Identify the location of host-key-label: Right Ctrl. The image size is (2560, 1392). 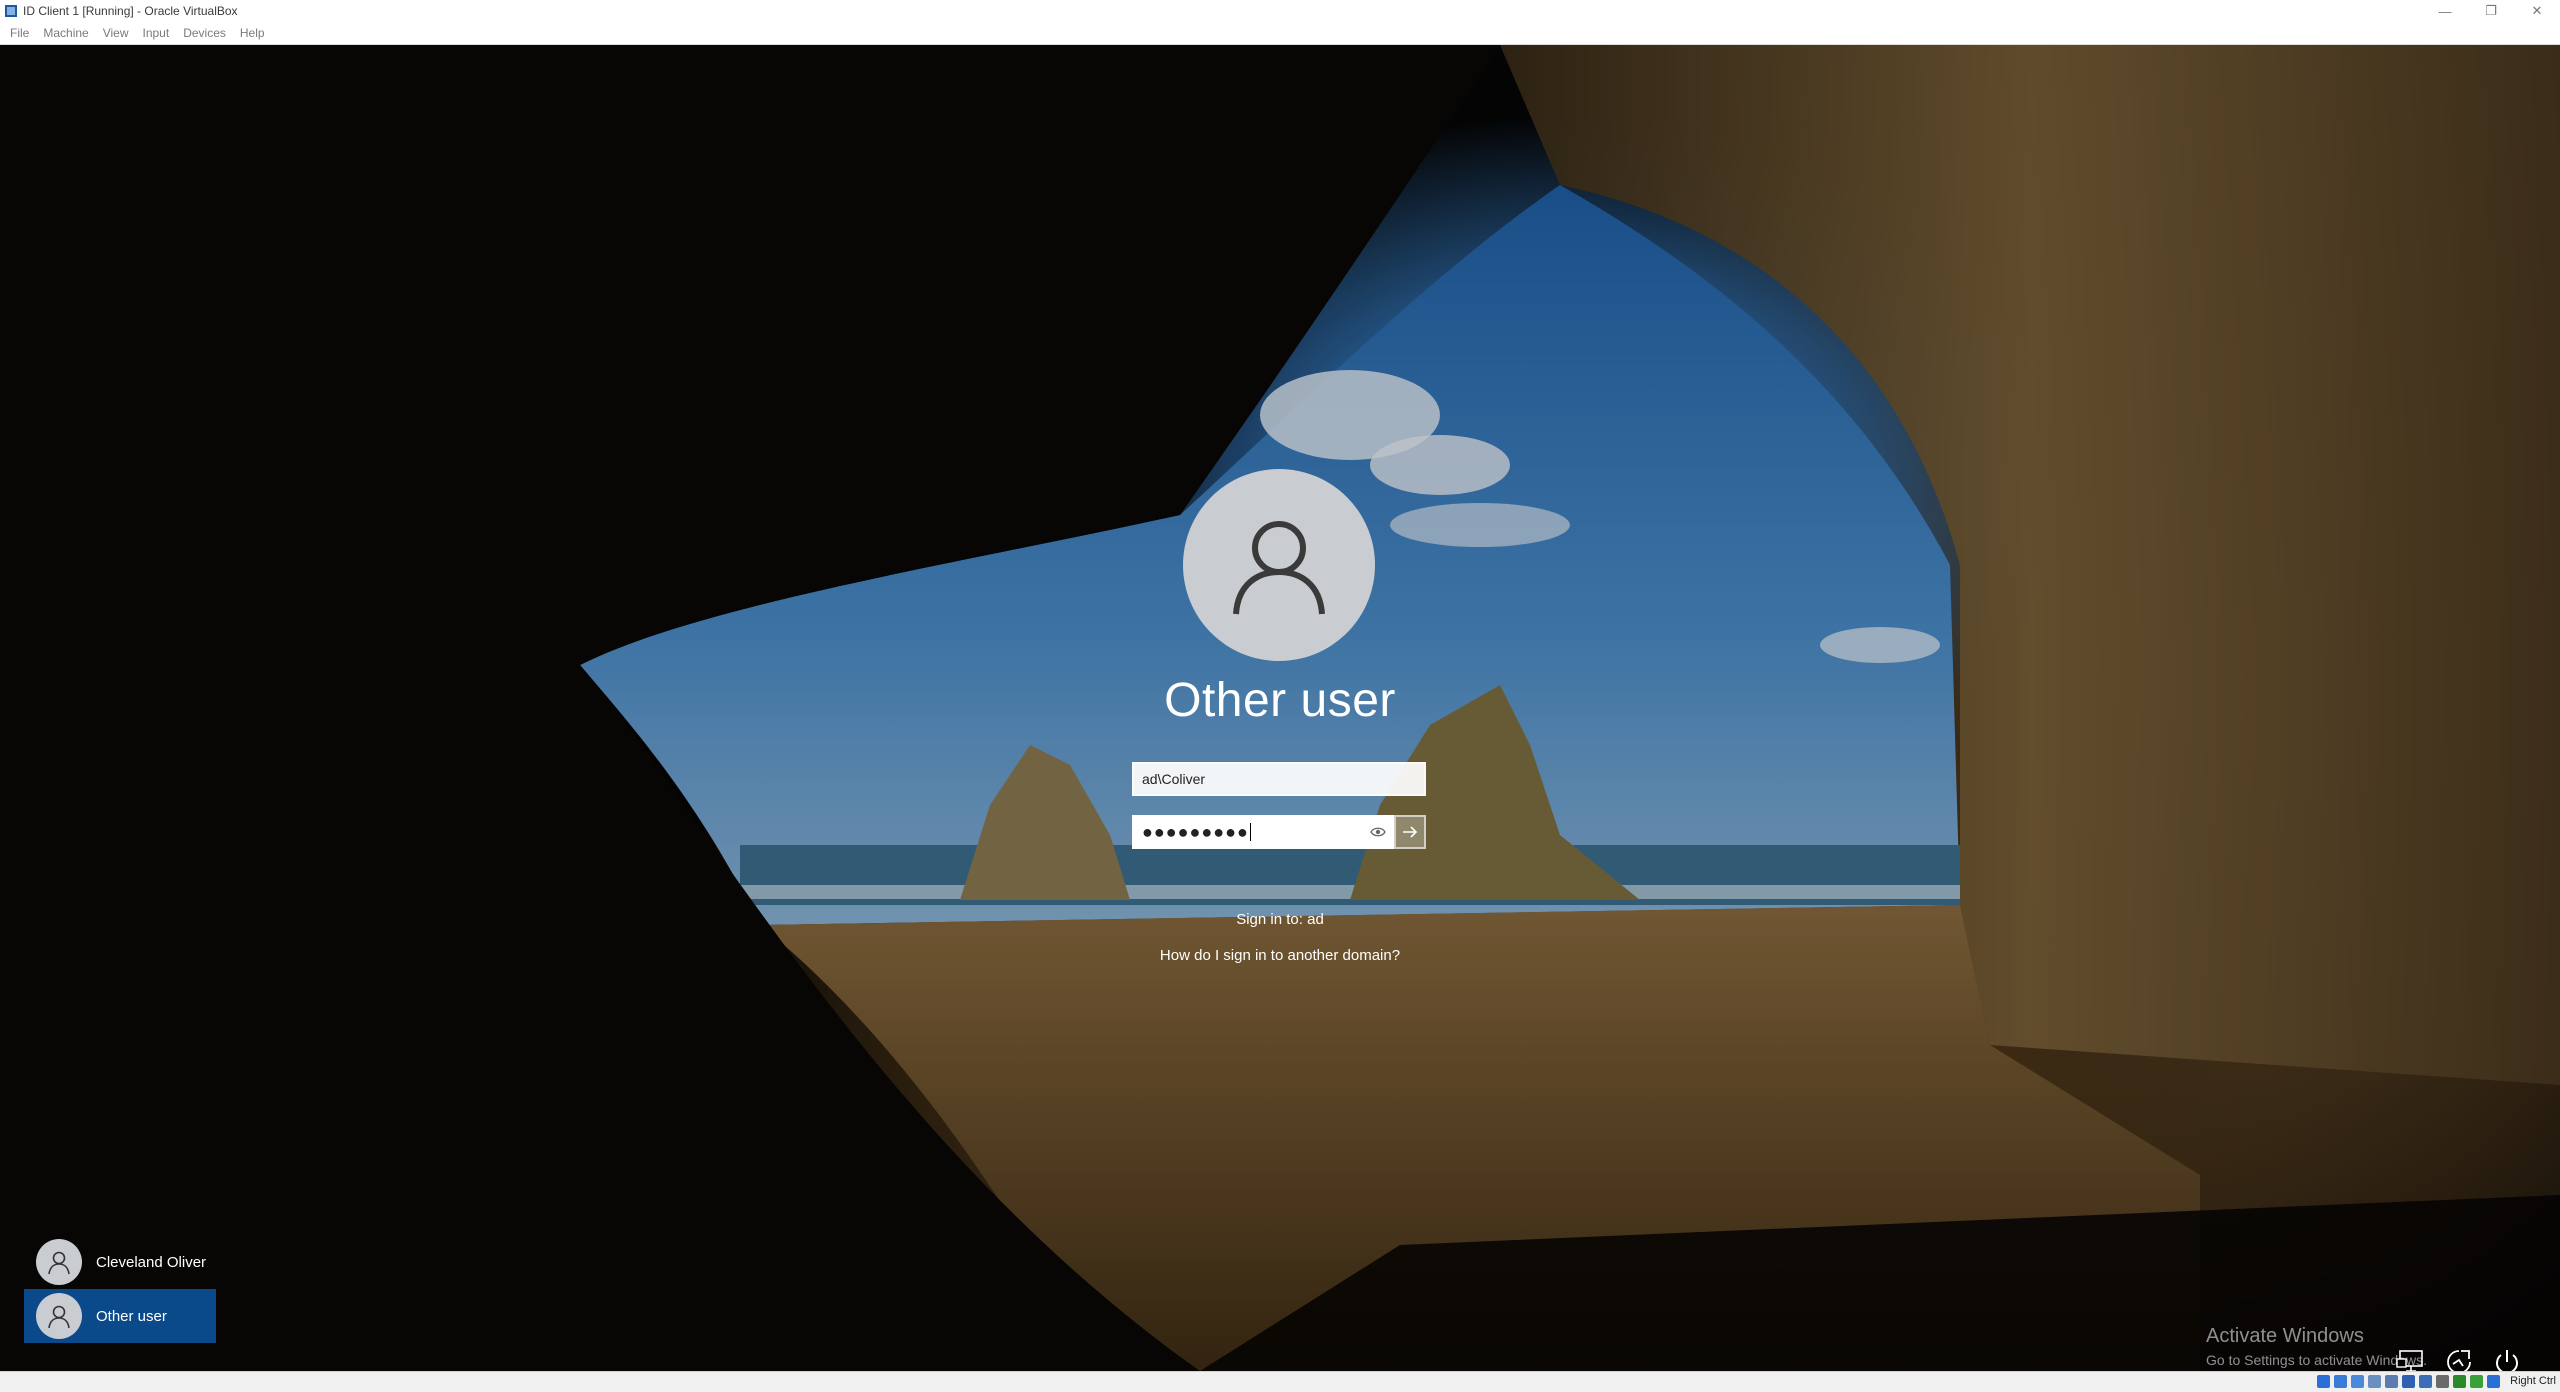
(2533, 1381).